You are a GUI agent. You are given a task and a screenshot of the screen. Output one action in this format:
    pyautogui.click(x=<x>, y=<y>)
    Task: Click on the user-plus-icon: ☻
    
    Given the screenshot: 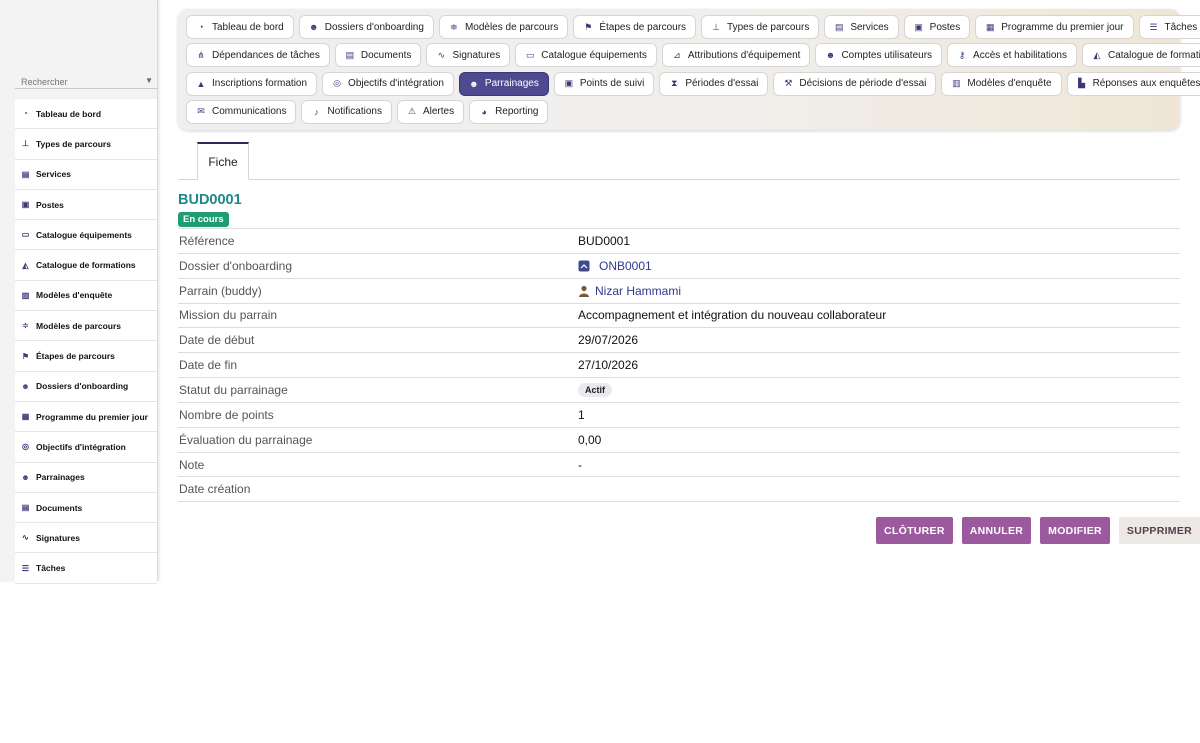 What is the action you would take?
    pyautogui.click(x=25, y=386)
    